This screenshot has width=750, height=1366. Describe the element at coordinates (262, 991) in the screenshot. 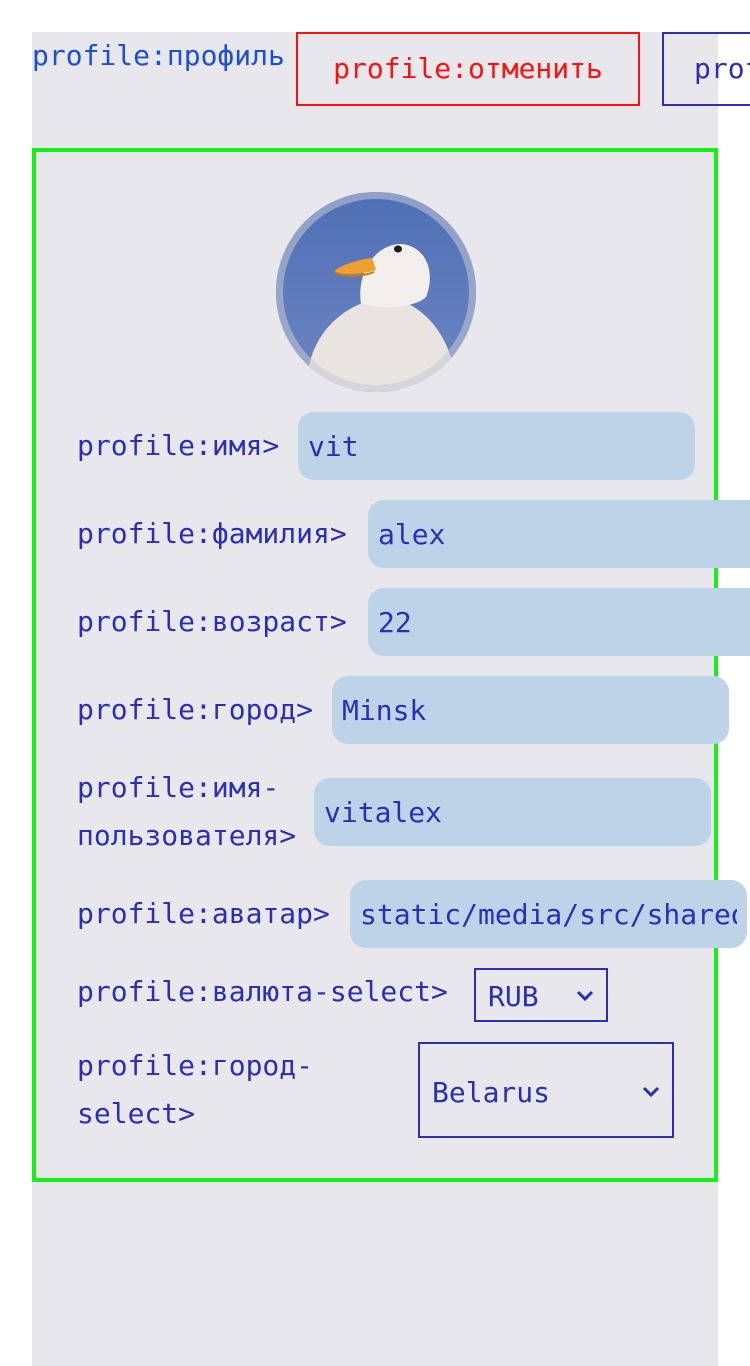

I see `currency-select-label: profile:валюта-select>` at that location.